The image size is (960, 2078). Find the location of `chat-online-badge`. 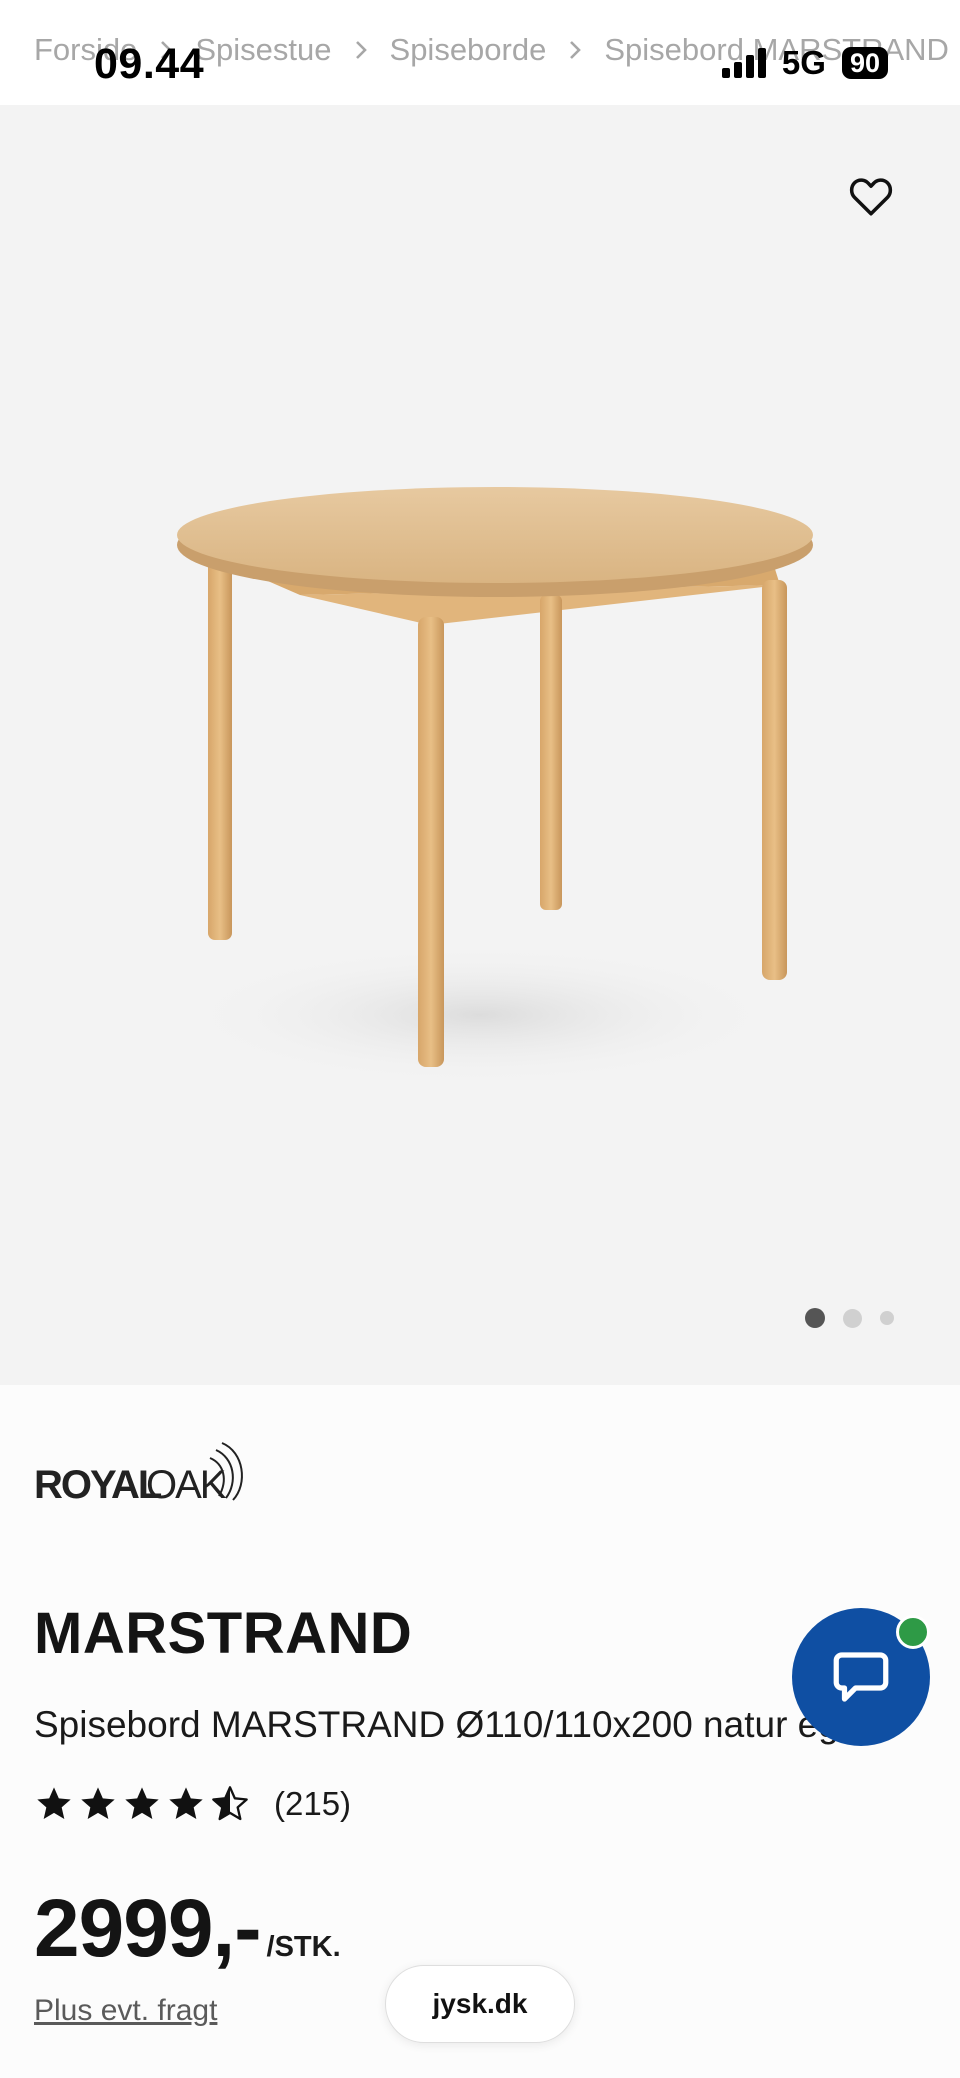

chat-online-badge is located at coordinates (913, 1632).